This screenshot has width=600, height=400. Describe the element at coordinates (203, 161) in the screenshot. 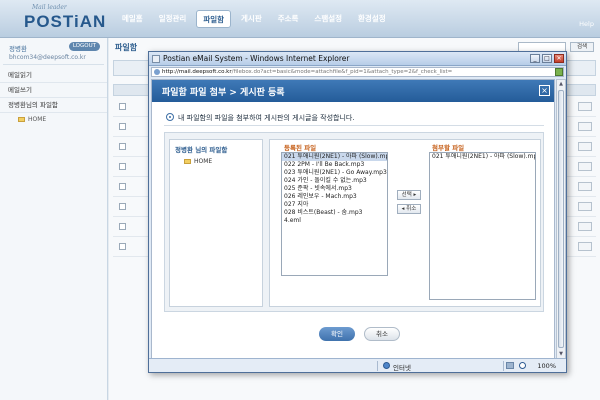

I see `tree-node-home-label: HOME` at that location.